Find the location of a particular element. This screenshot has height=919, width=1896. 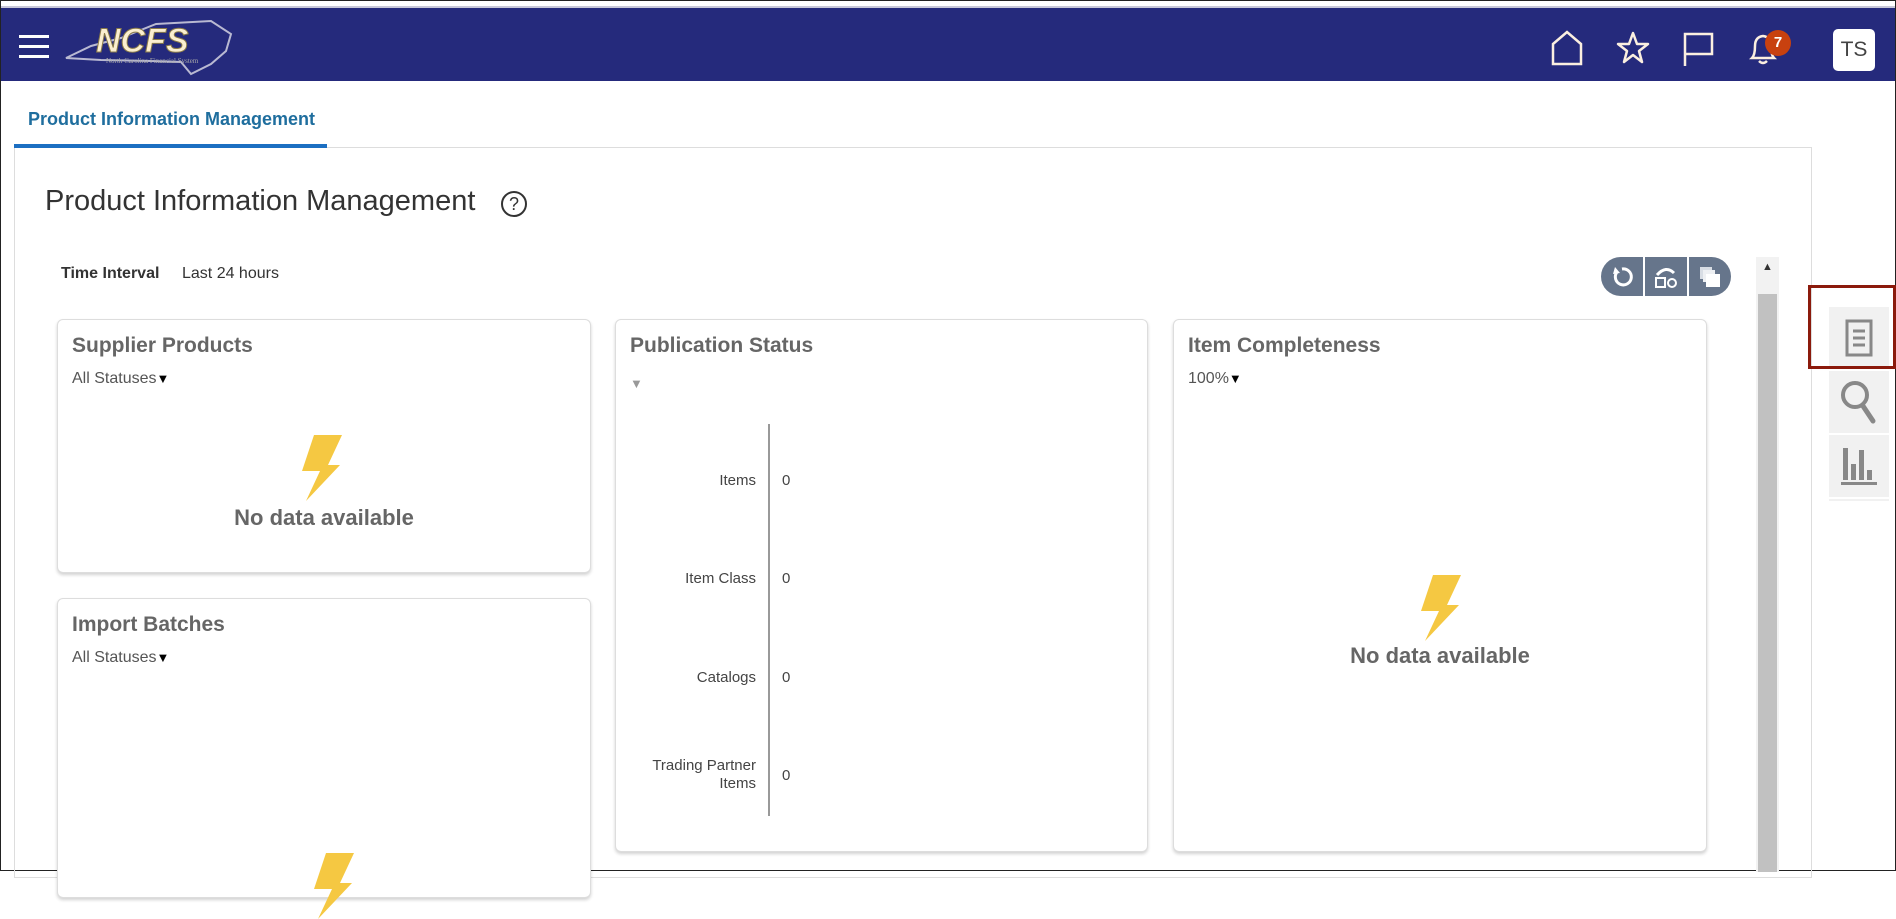

publication-row-label: Item Class is located at coordinates (720, 578).